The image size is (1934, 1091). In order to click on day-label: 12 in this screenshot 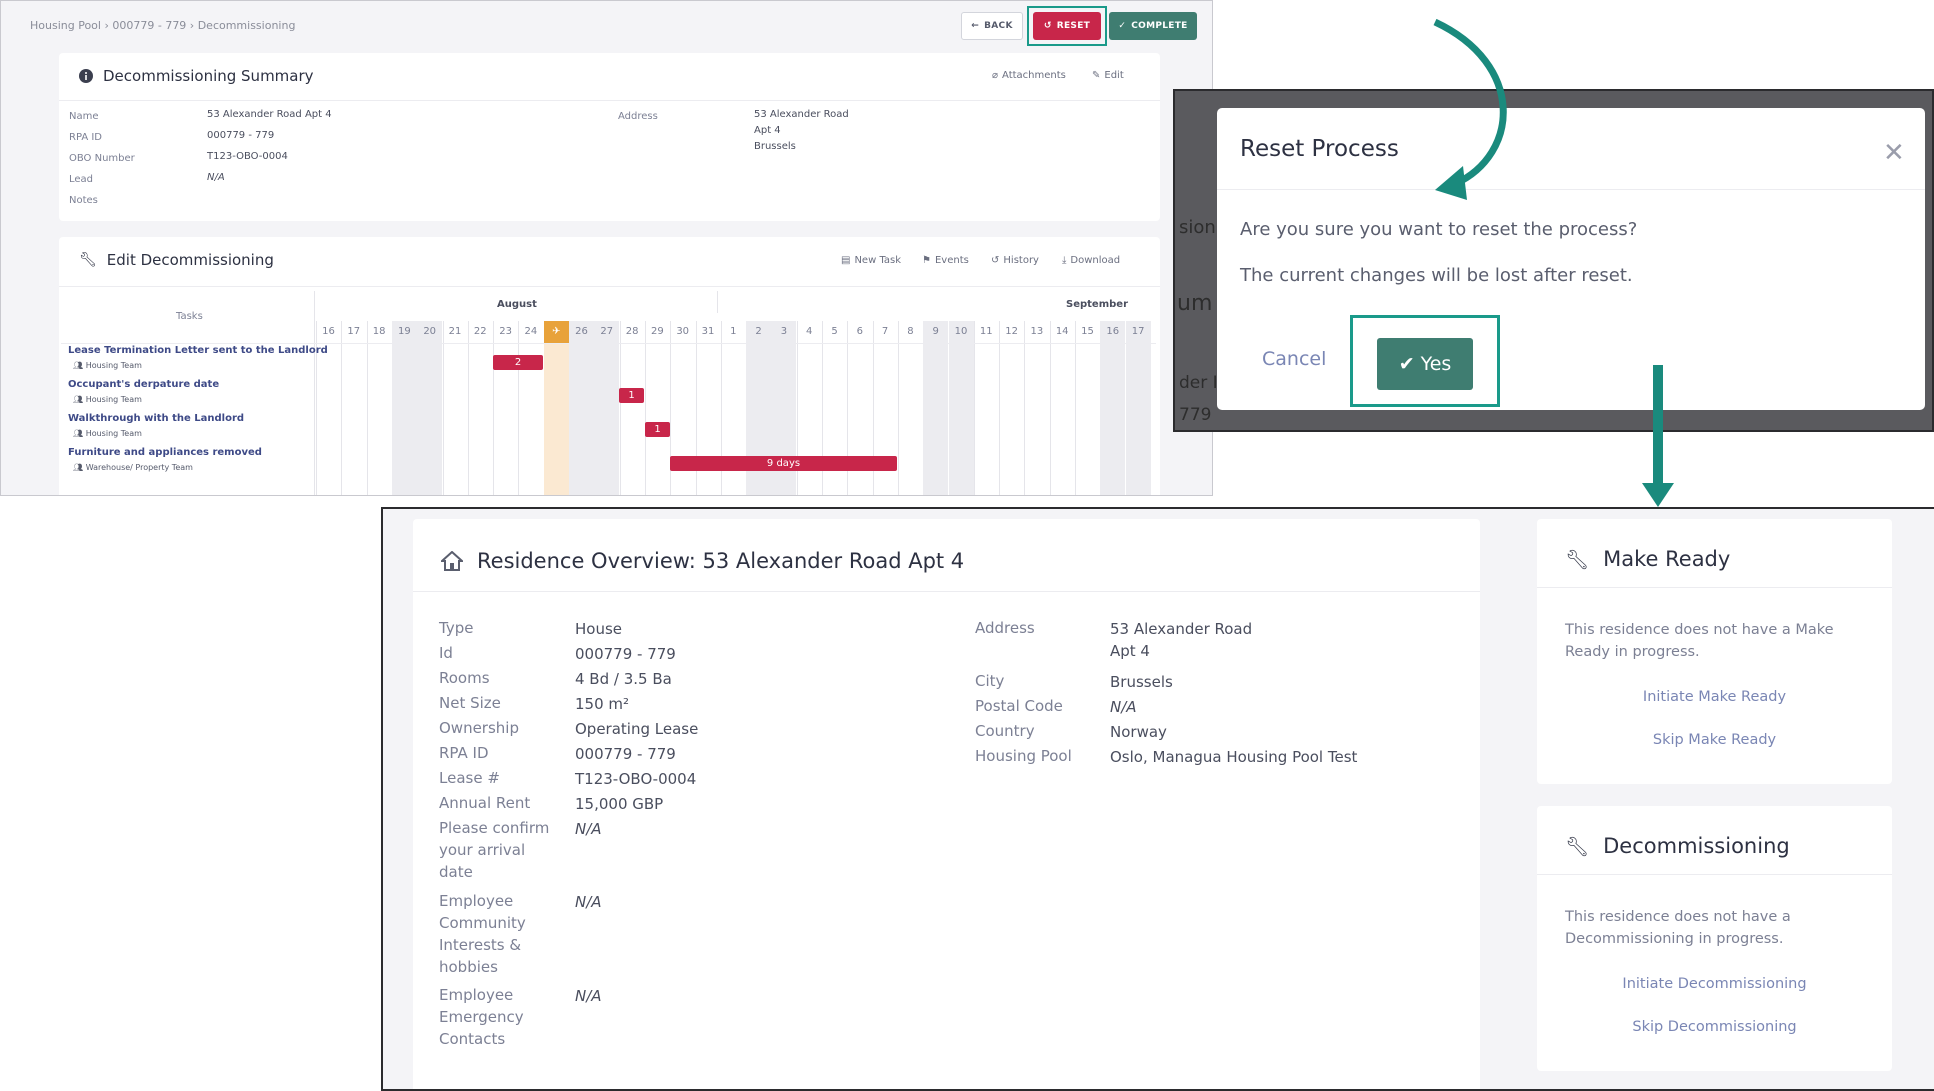, I will do `click(1011, 331)`.